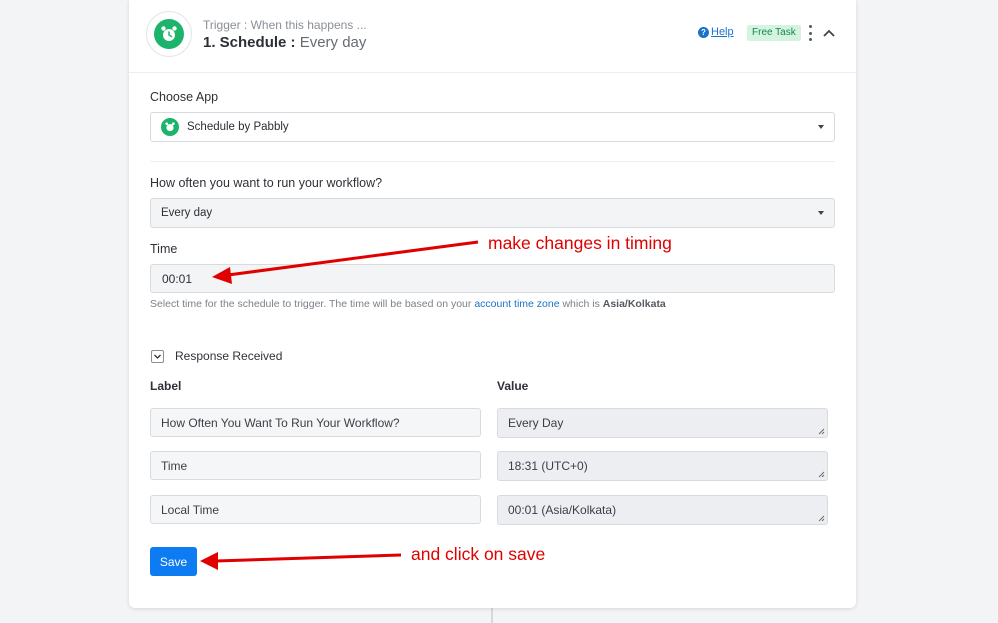 Image resolution: width=998 pixels, height=623 pixels. What do you see at coordinates (810, 33) in the screenshot?
I see `kebab-menu-icon` at bounding box center [810, 33].